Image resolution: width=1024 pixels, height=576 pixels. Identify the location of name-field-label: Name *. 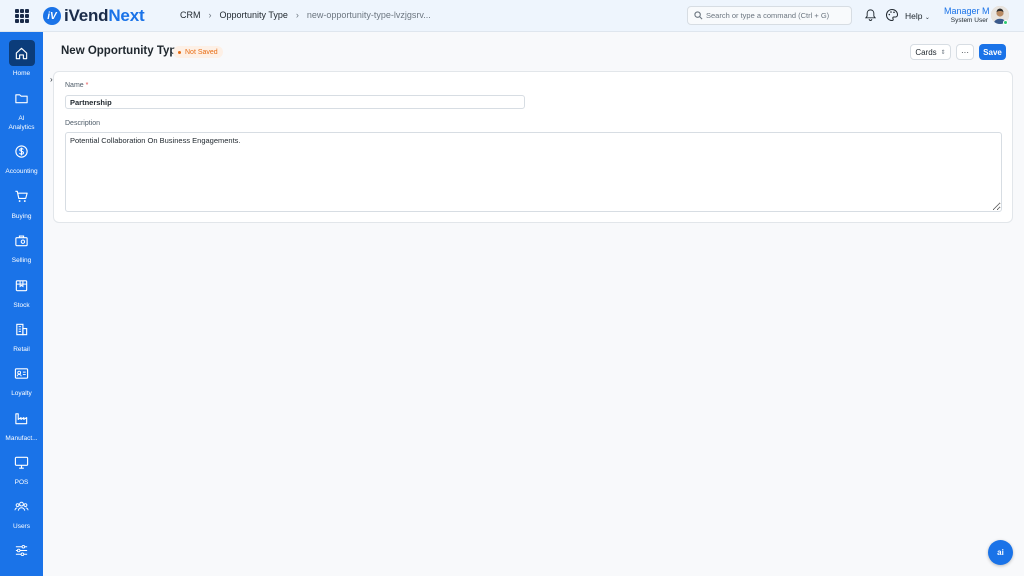
(76, 85).